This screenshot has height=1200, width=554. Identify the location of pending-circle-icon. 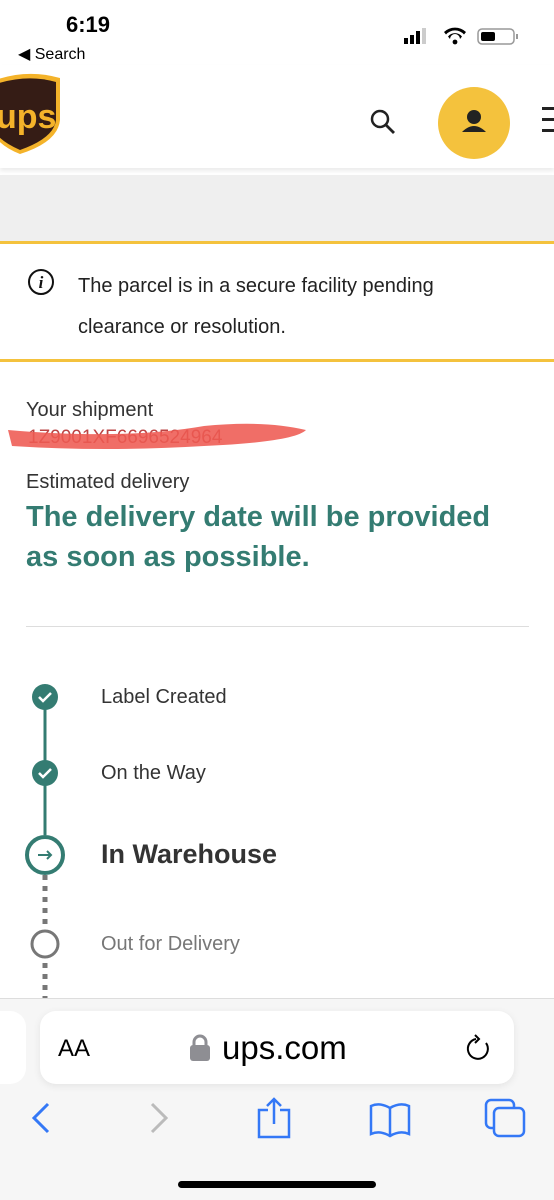
(45, 944).